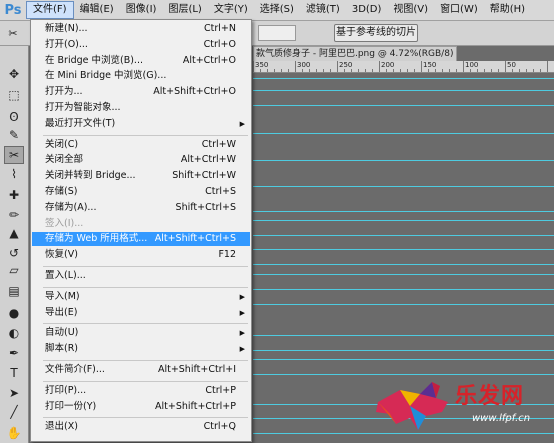 The image size is (554, 443). I want to click on eraser-icon: ▱, so click(14, 270).